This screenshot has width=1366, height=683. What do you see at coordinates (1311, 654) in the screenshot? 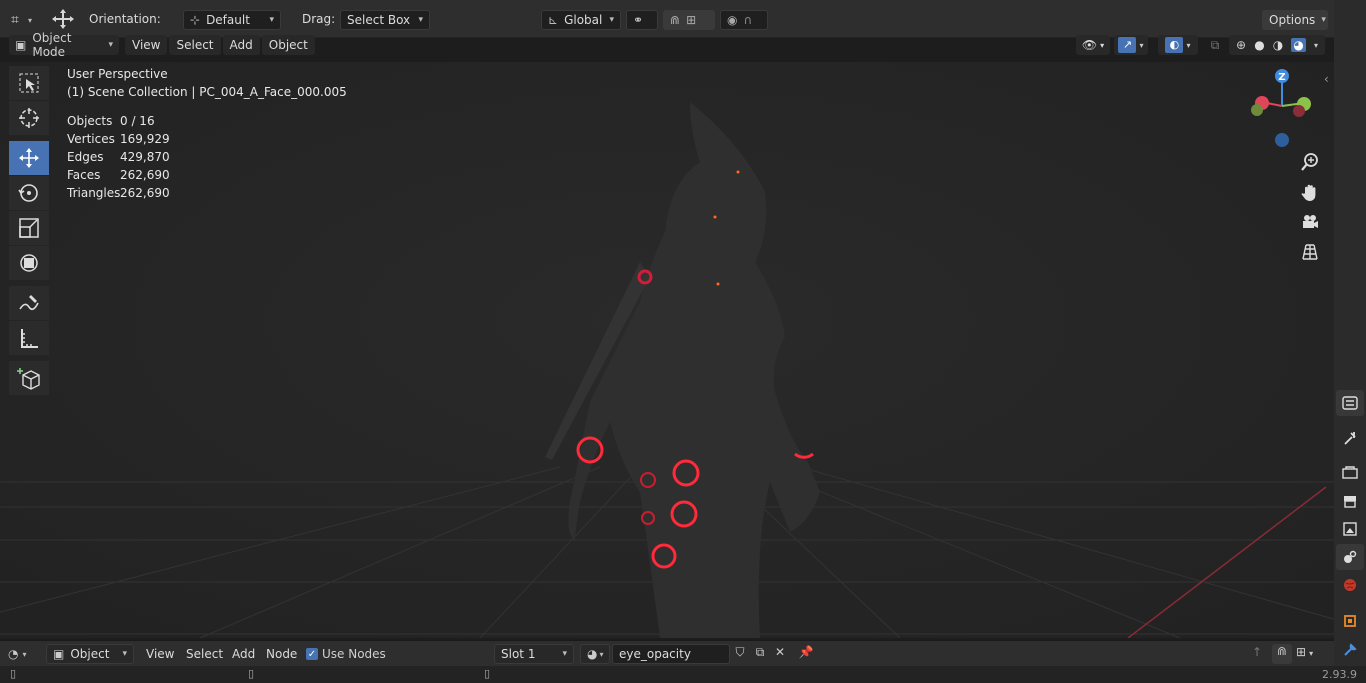
I see `snap-element-dropdown: ⊞ ▾` at bounding box center [1311, 654].